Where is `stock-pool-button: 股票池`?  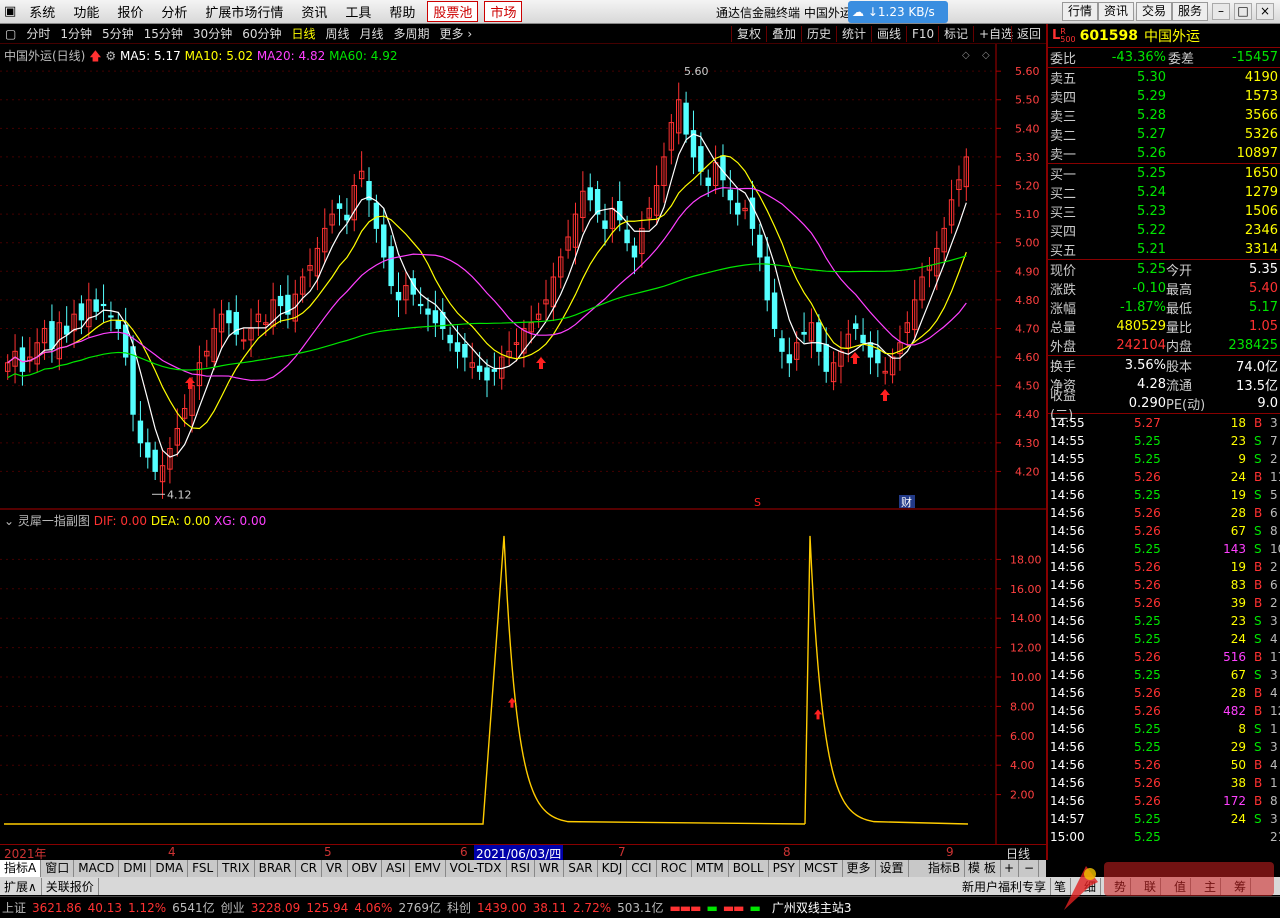
stock-pool-button: 股票池 is located at coordinates (453, 11).